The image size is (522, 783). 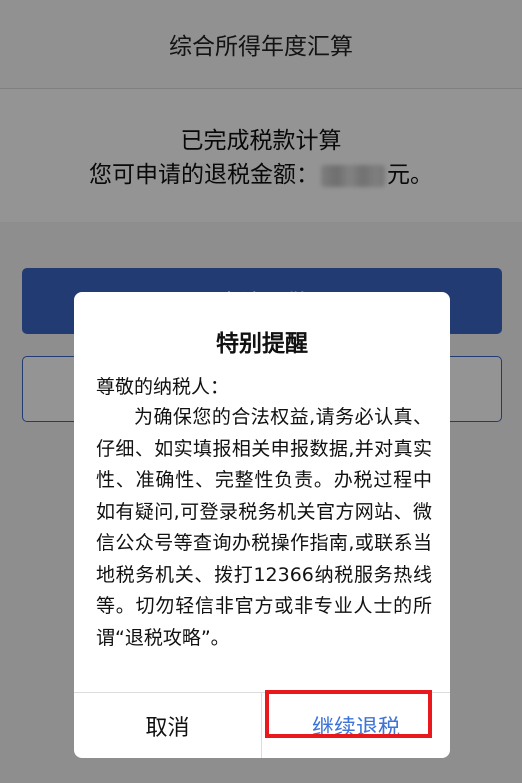 I want to click on continue-refund-button: 继续退税, so click(x=356, y=725).